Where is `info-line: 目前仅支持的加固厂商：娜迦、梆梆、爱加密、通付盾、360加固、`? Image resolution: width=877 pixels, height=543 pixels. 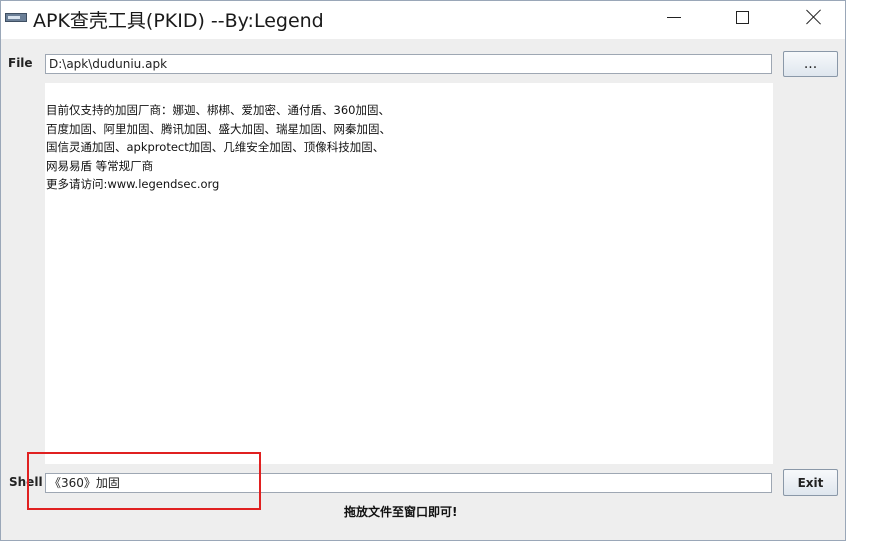
info-line: 目前仅支持的加固厂商：娜迦、梆梆、爱加密、通付盾、360加固、 is located at coordinates (218, 110).